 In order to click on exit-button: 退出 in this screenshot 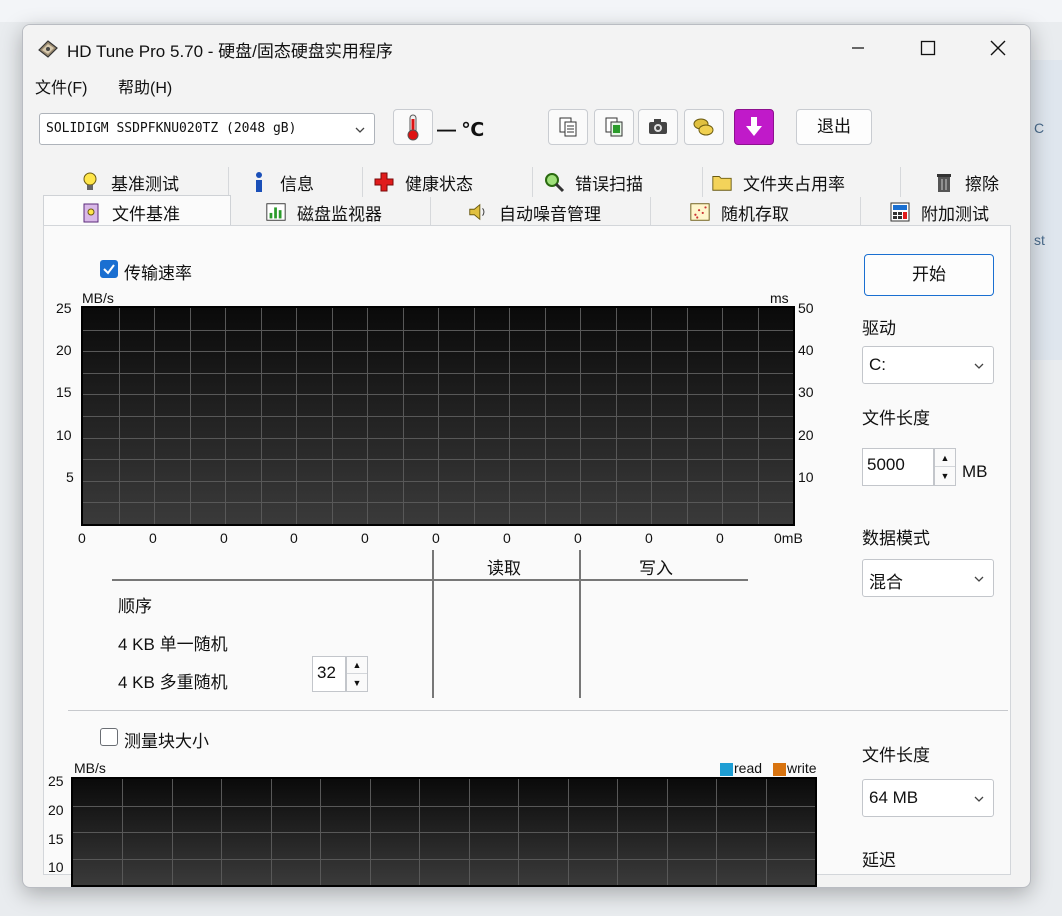, I will do `click(834, 127)`.